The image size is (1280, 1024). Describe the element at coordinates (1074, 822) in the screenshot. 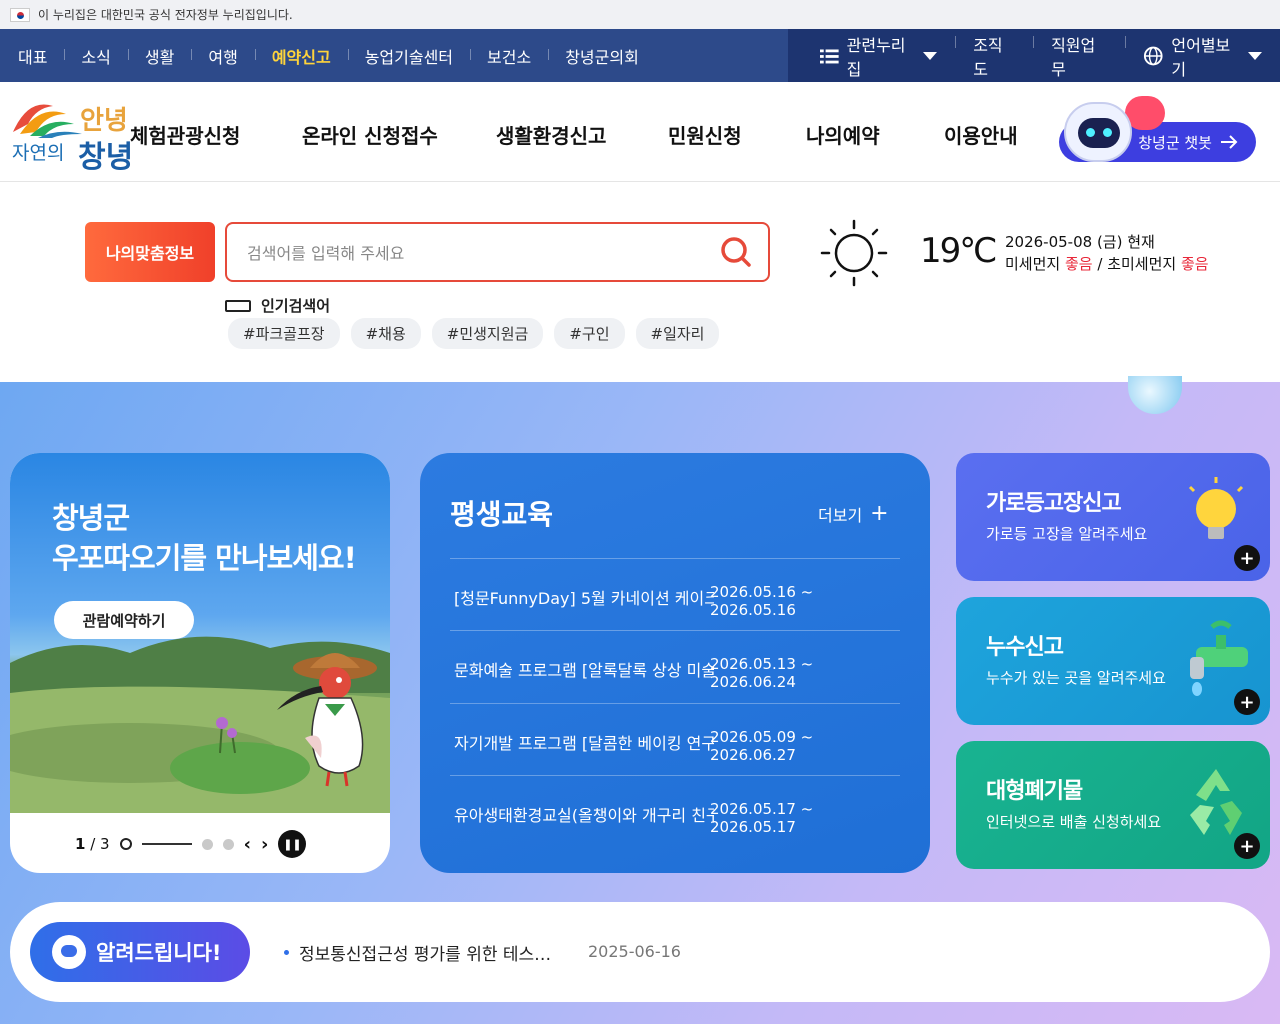

I see `service-desc: 인터넷으로 배출 신청하세요` at that location.